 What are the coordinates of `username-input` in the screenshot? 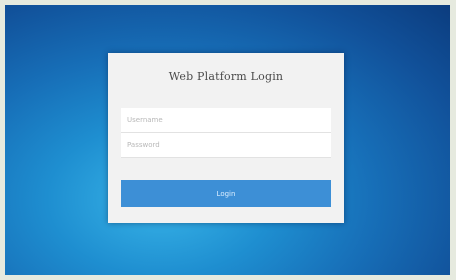 It's located at (226, 120).